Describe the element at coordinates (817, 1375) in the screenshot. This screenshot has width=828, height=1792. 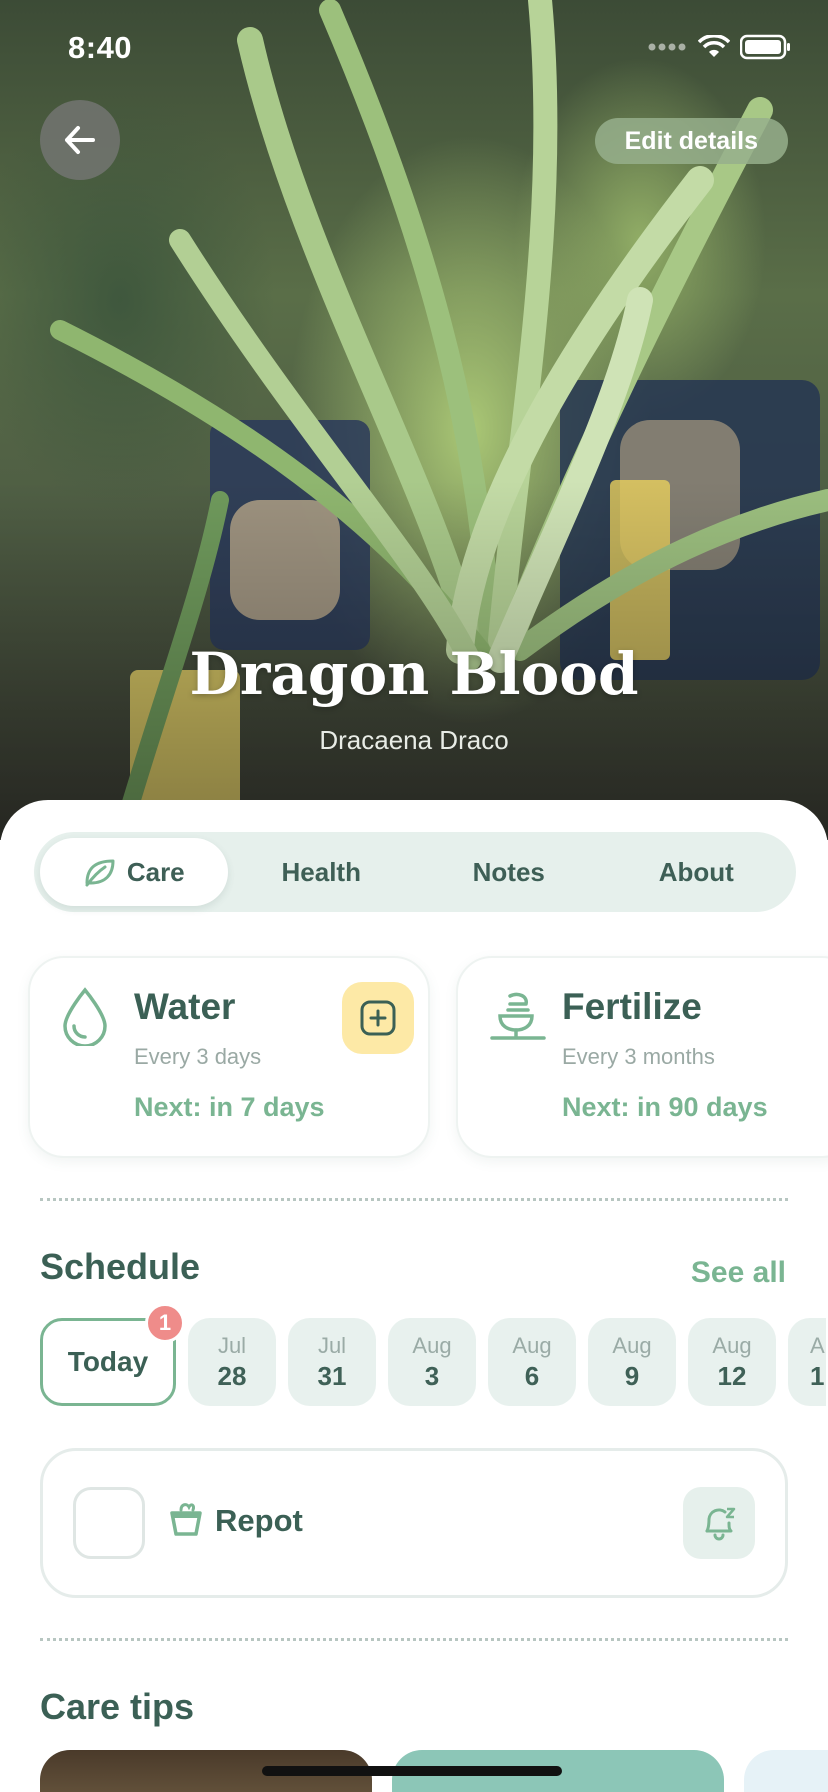
I see `date-day: 1` at that location.